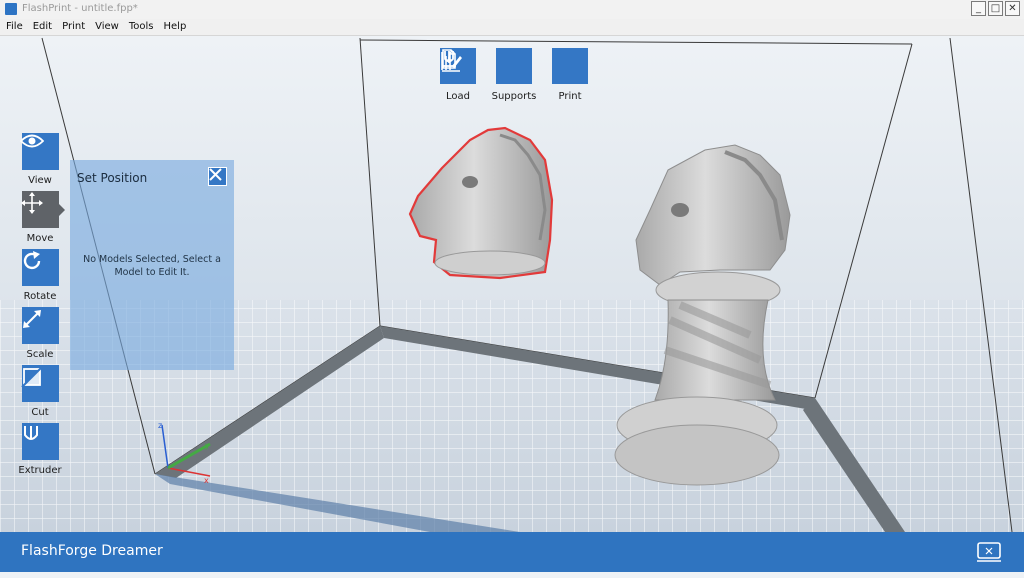 The width and height of the screenshot is (1024, 578). I want to click on window-controls: _ □ ✕, so click(995, 8).